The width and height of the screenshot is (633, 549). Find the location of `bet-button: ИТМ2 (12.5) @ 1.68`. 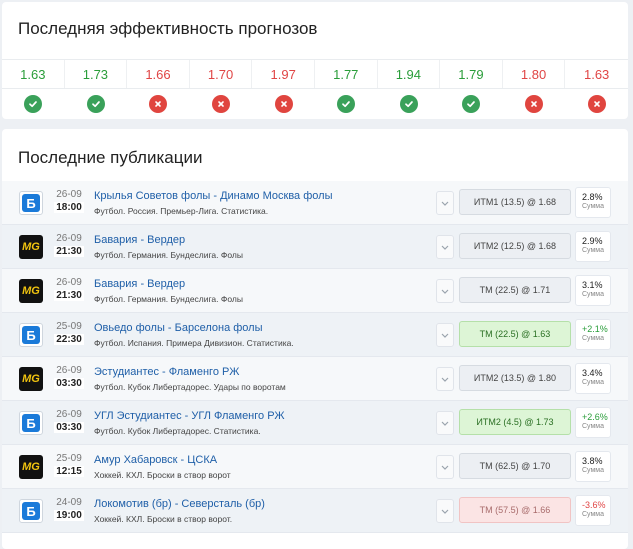

bet-button: ИТМ2 (12.5) @ 1.68 is located at coordinates (515, 246).